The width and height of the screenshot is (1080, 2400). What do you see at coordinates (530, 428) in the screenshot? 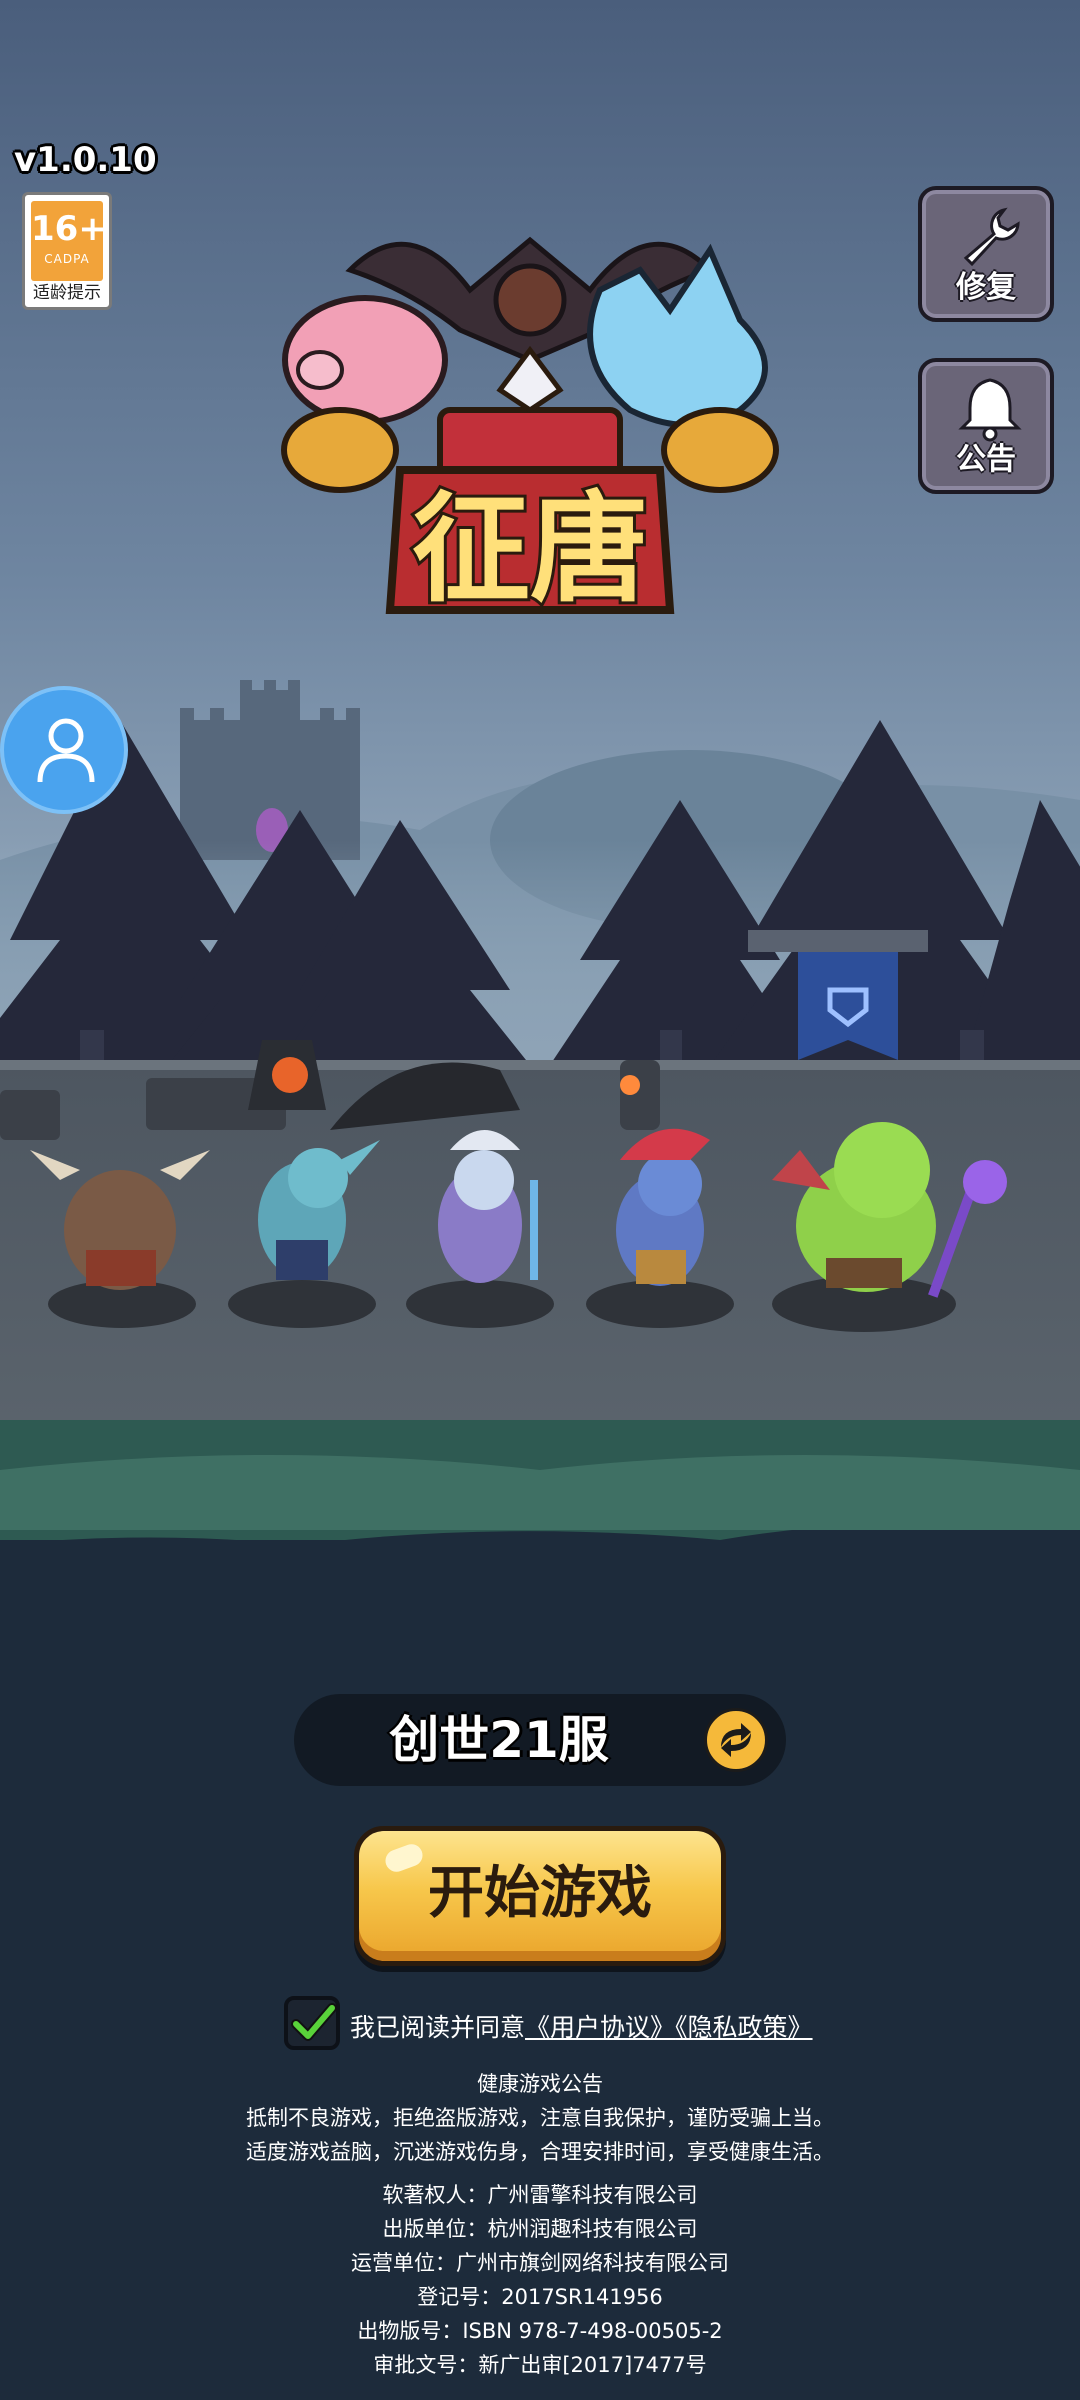
I see `game-logo: 征唐` at bounding box center [530, 428].